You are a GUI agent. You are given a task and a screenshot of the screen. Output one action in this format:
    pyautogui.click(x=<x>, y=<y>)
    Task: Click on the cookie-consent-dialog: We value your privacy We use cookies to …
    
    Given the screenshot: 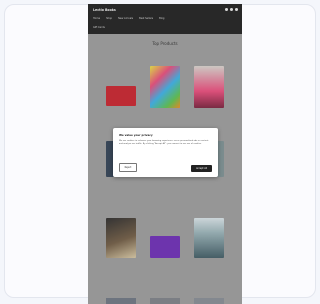 What is the action you would take?
    pyautogui.click(x=165, y=152)
    